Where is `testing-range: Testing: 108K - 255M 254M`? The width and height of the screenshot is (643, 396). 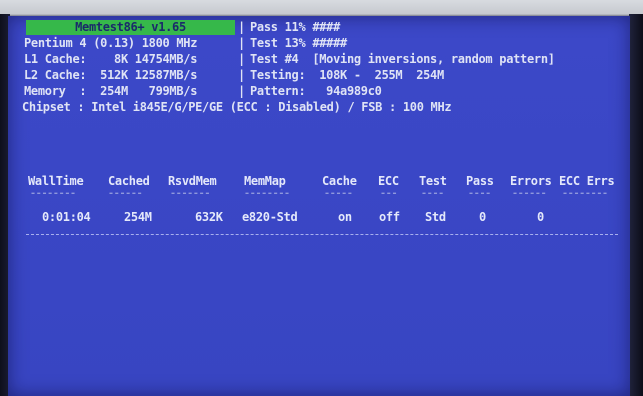
testing-range: Testing: 108K - 255M 254M is located at coordinates (347, 75).